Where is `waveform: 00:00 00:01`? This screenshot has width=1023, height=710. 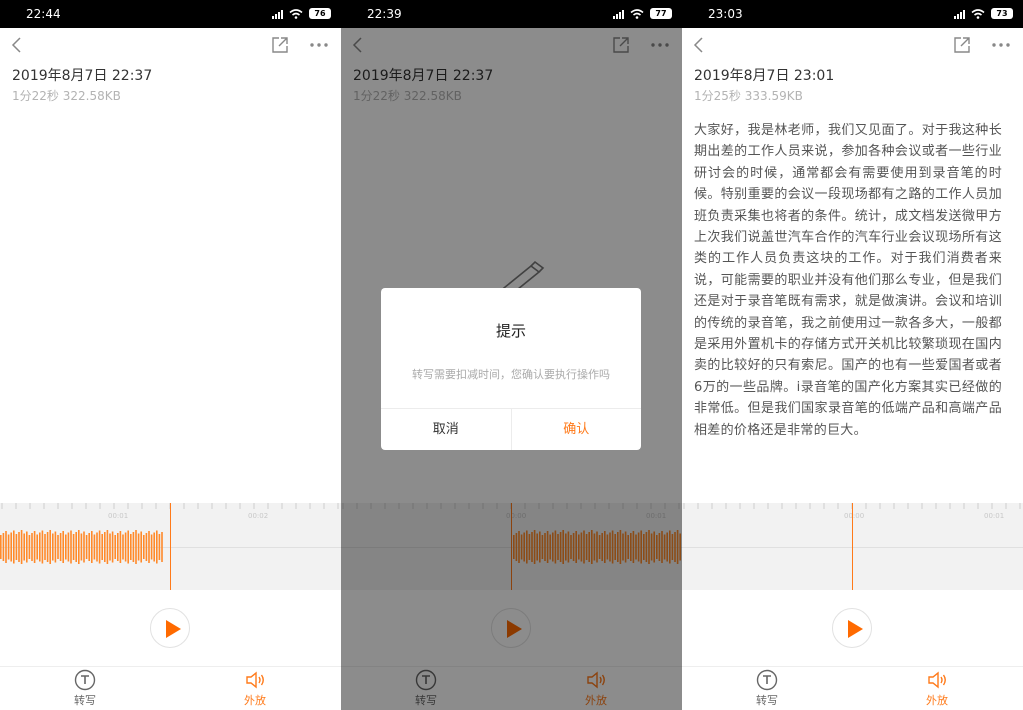
waveform: 00:00 00:01 is located at coordinates (852, 546).